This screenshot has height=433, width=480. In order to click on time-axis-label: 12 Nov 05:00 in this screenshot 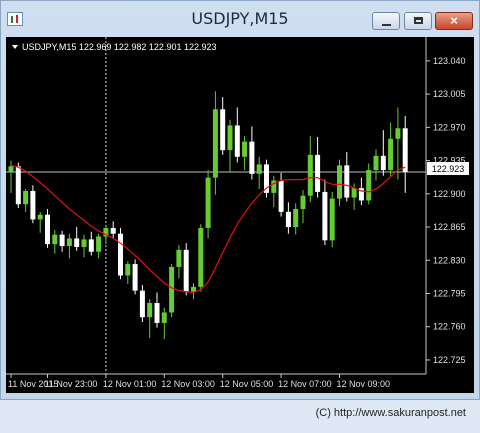, I will do `click(247, 384)`.